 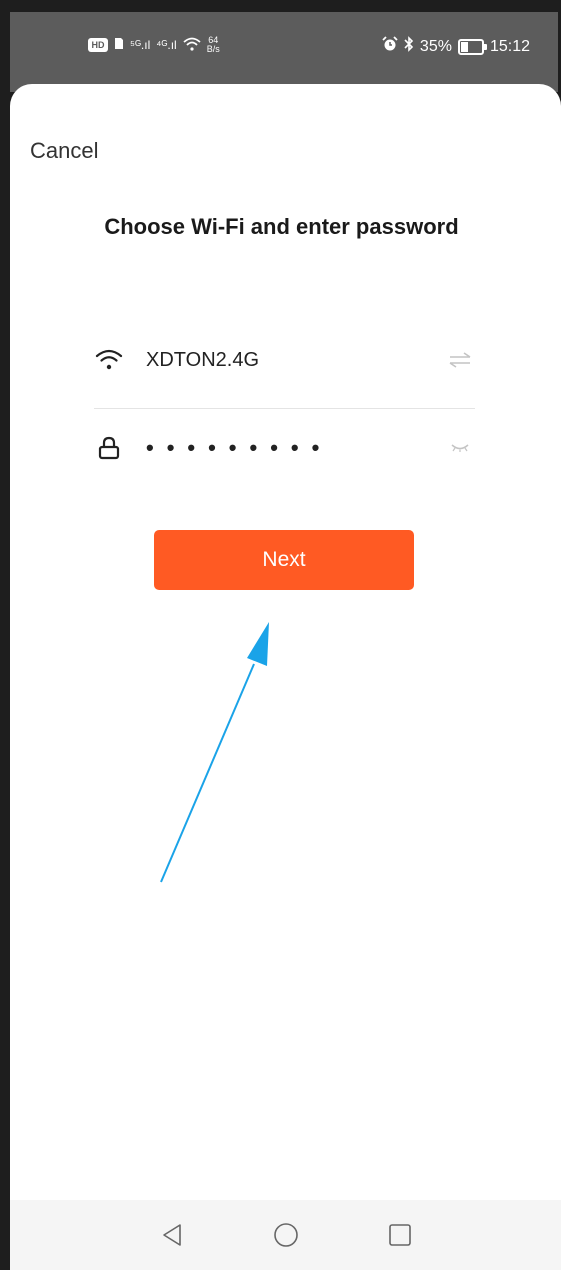 I want to click on signal-strength-2: ⁴ᴳ.ıl, so click(x=166, y=45).